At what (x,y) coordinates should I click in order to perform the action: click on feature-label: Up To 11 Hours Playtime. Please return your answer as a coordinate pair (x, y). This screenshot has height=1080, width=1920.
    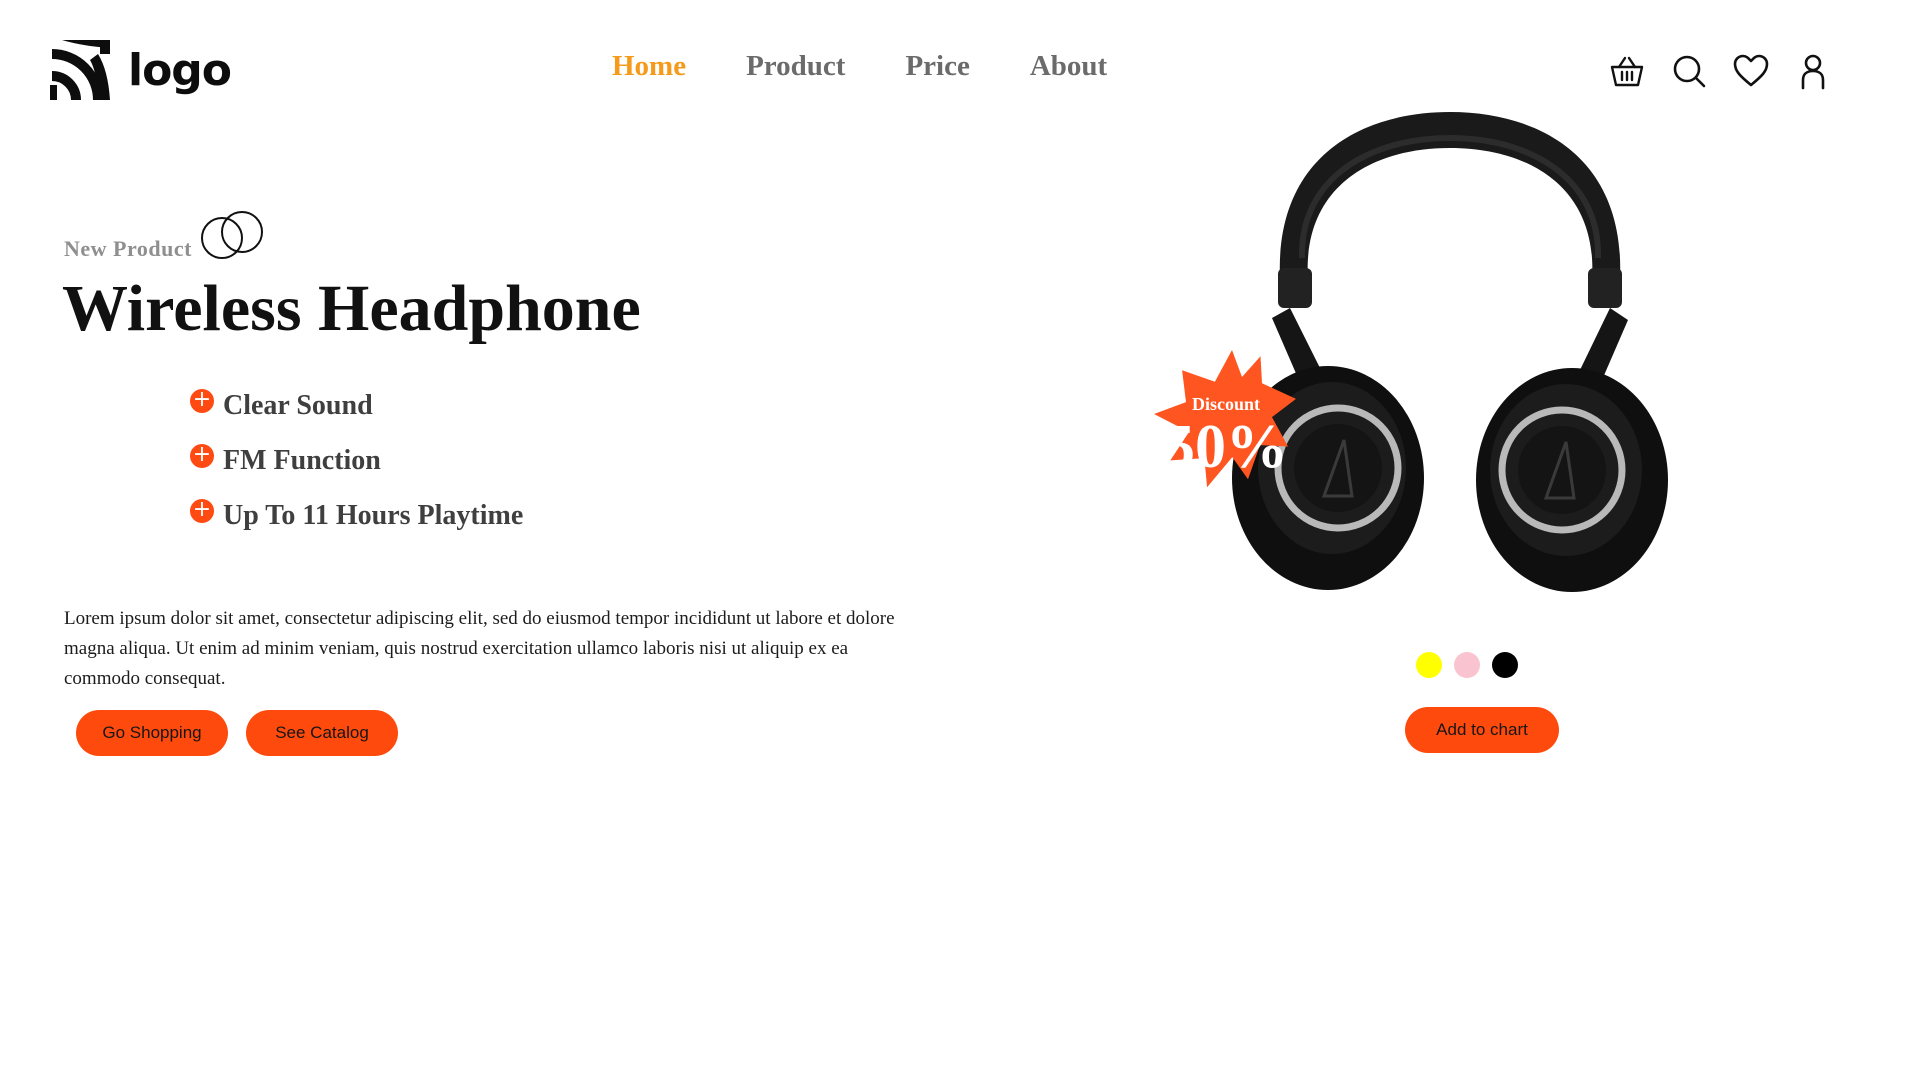
    Looking at the image, I should click on (373, 515).